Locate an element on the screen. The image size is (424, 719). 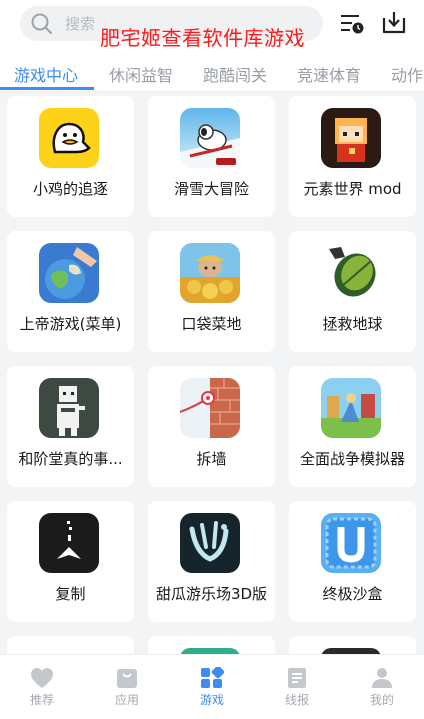
app-card: 复制 is located at coordinates (70, 561).